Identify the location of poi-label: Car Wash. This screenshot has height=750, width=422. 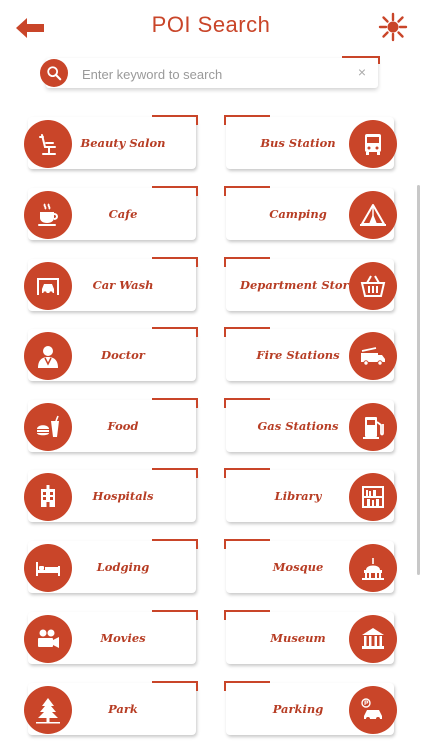
(123, 284).